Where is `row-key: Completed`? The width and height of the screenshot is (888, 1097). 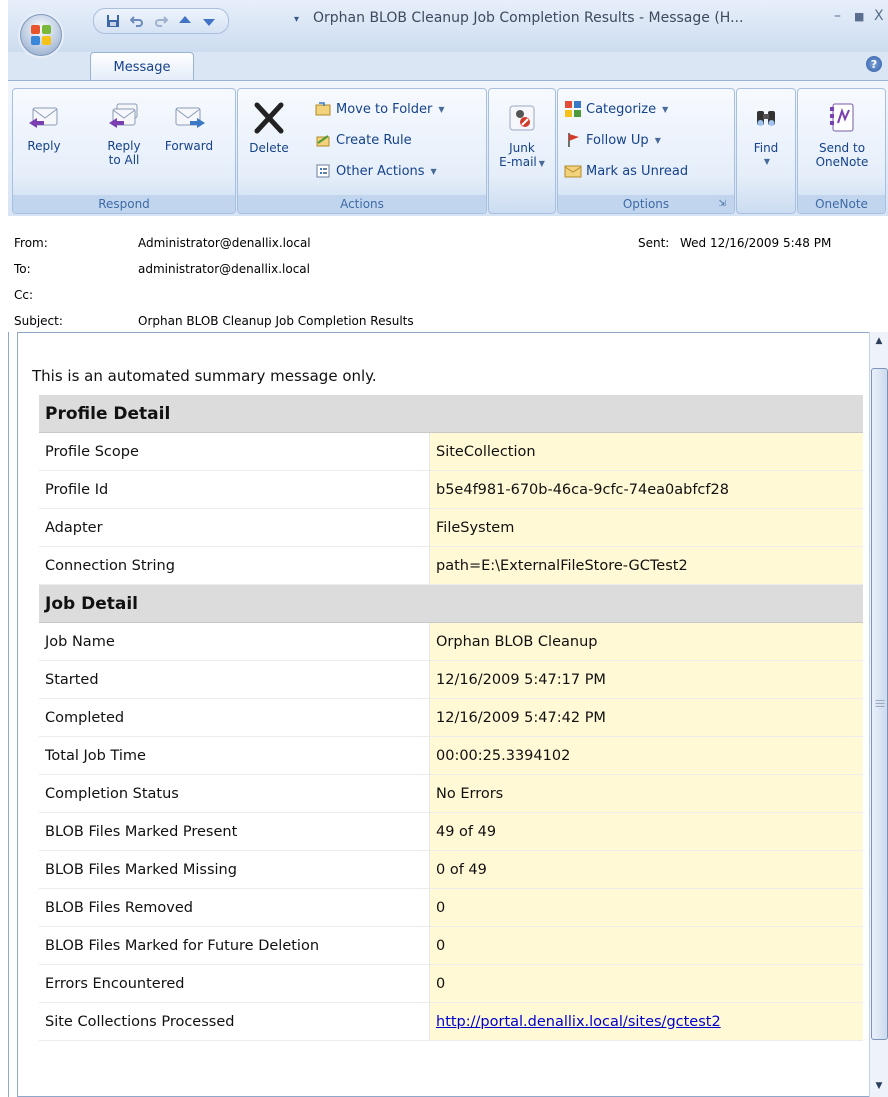
row-key: Completed is located at coordinates (234, 717).